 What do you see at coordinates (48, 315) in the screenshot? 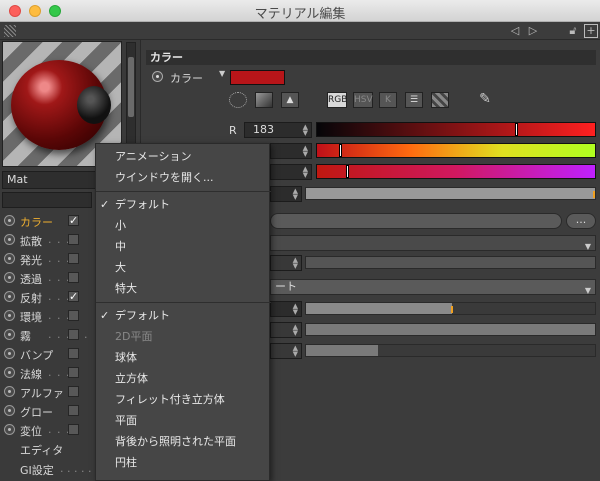
I see `channel-item: 環境. . .` at bounding box center [48, 315].